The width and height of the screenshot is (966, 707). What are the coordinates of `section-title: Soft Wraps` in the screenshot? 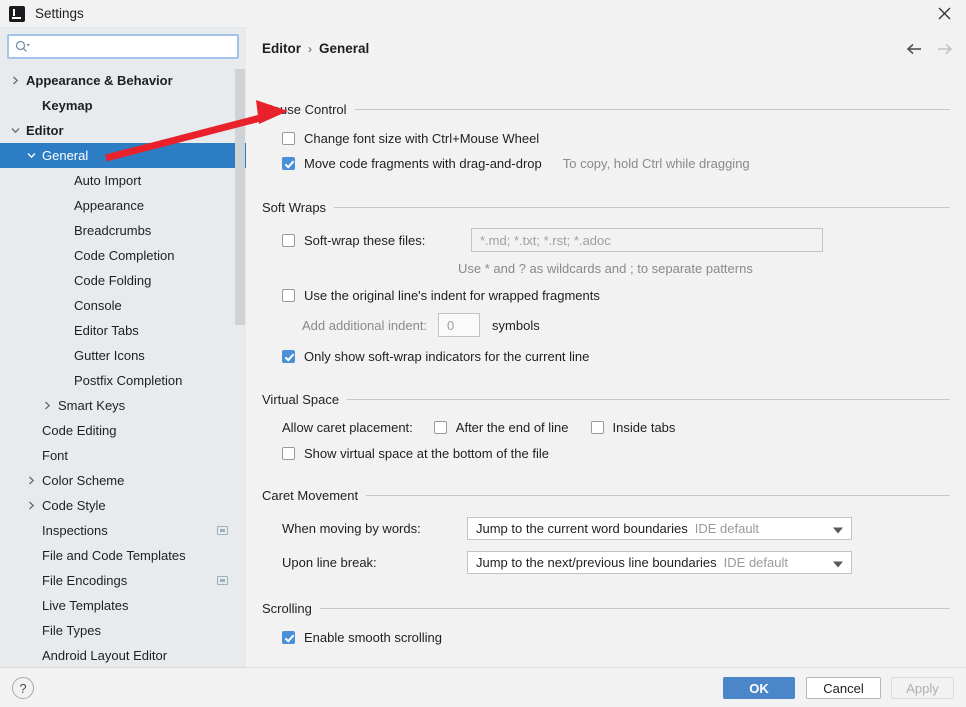 It's located at (294, 207).